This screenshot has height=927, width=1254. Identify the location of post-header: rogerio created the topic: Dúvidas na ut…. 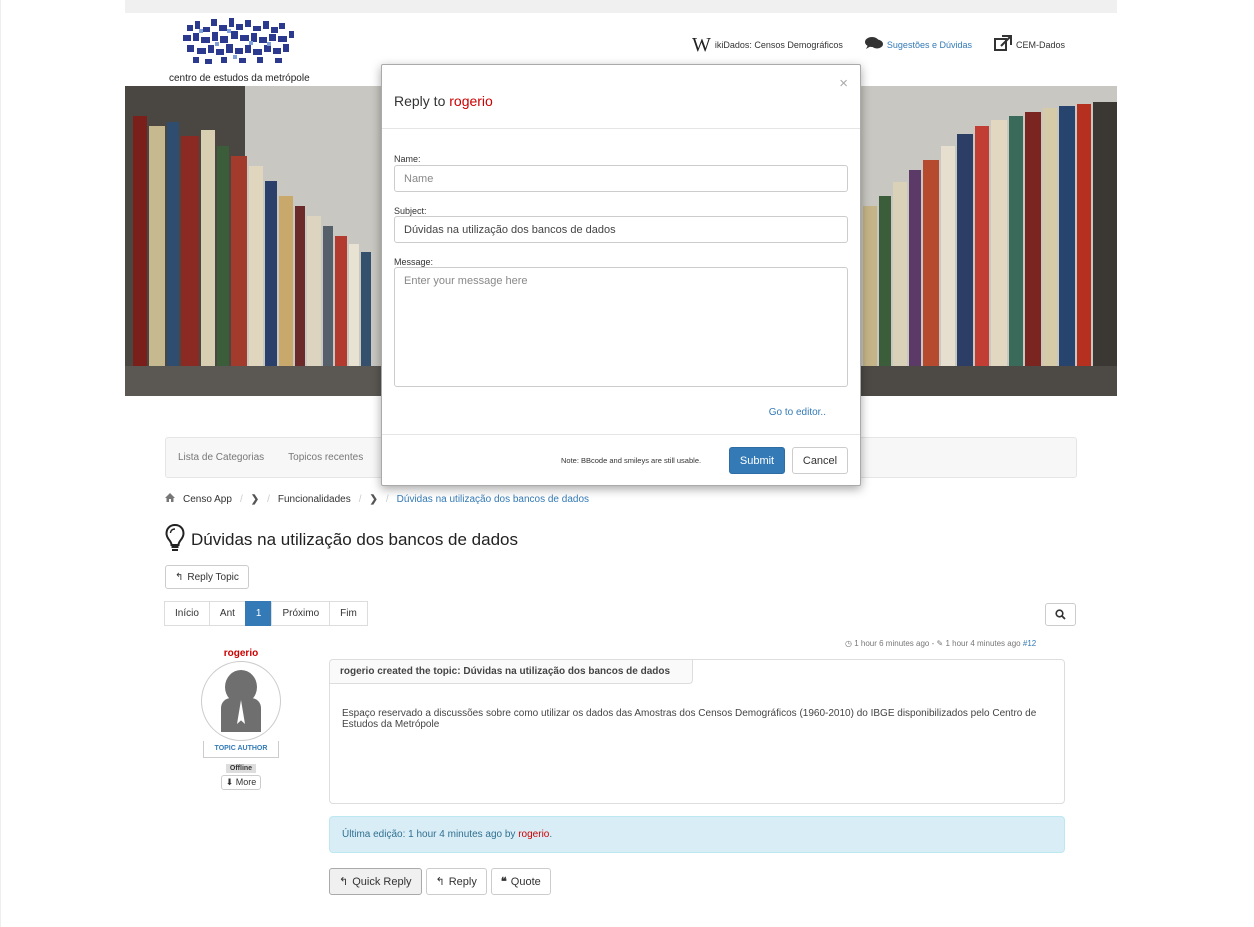
(511, 672).